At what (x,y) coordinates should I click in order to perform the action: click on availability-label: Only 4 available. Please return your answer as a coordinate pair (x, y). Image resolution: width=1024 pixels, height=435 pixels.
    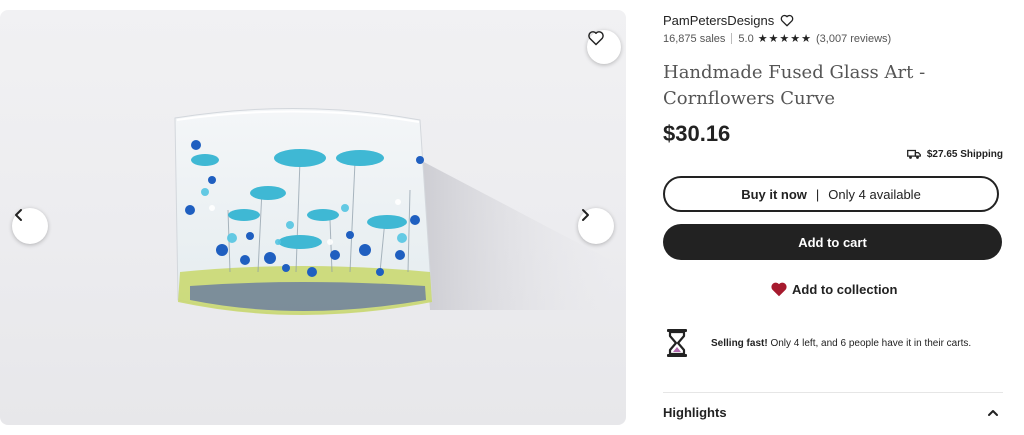
    Looking at the image, I should click on (874, 194).